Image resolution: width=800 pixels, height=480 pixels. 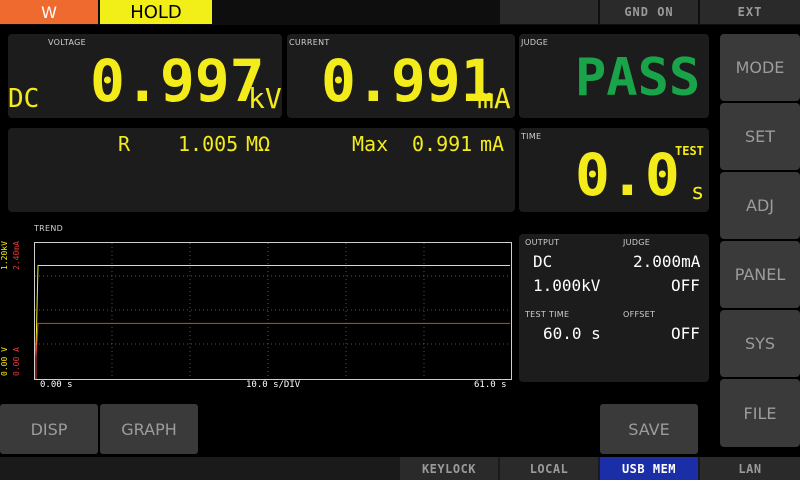 I want to click on graph-button: GRAPH, so click(x=149, y=429).